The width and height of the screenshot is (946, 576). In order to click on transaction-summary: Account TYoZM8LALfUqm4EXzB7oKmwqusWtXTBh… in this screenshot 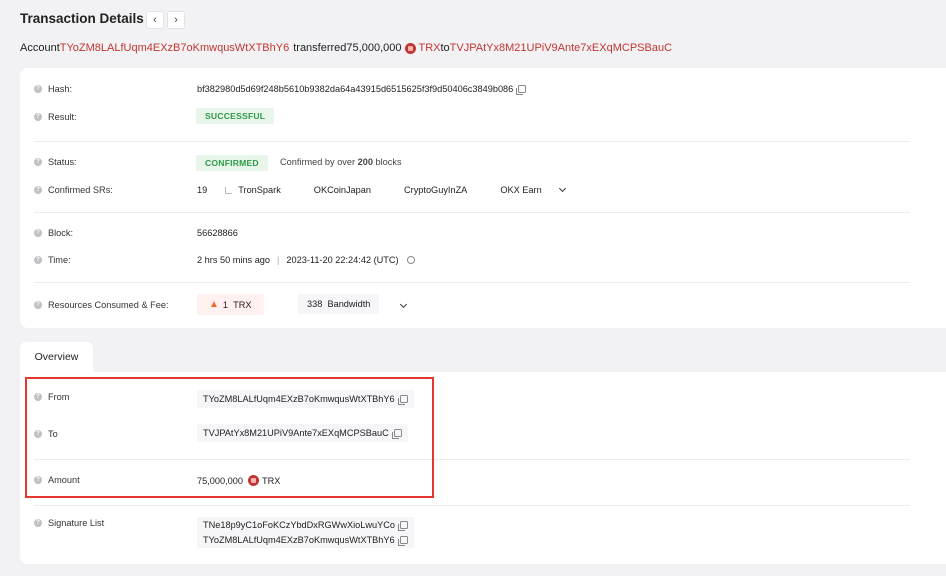, I will do `click(346, 48)`.